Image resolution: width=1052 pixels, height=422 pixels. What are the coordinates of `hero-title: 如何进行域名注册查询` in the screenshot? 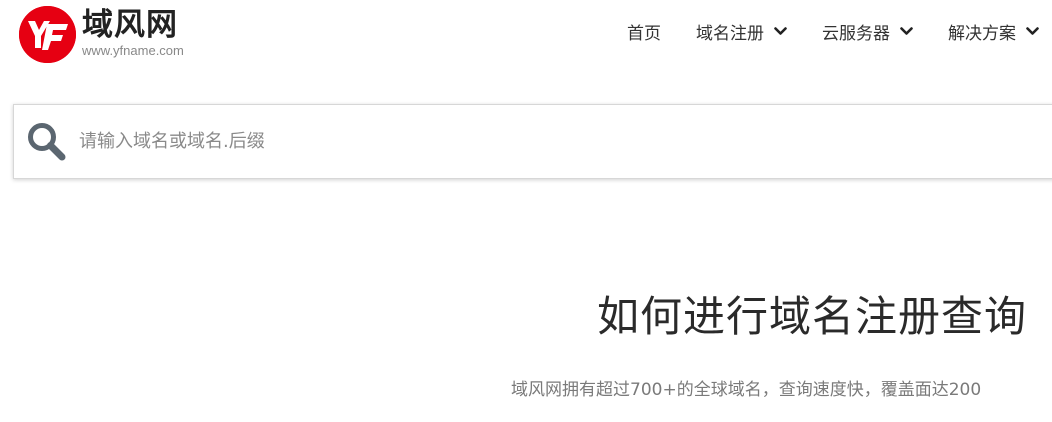 It's located at (812, 316).